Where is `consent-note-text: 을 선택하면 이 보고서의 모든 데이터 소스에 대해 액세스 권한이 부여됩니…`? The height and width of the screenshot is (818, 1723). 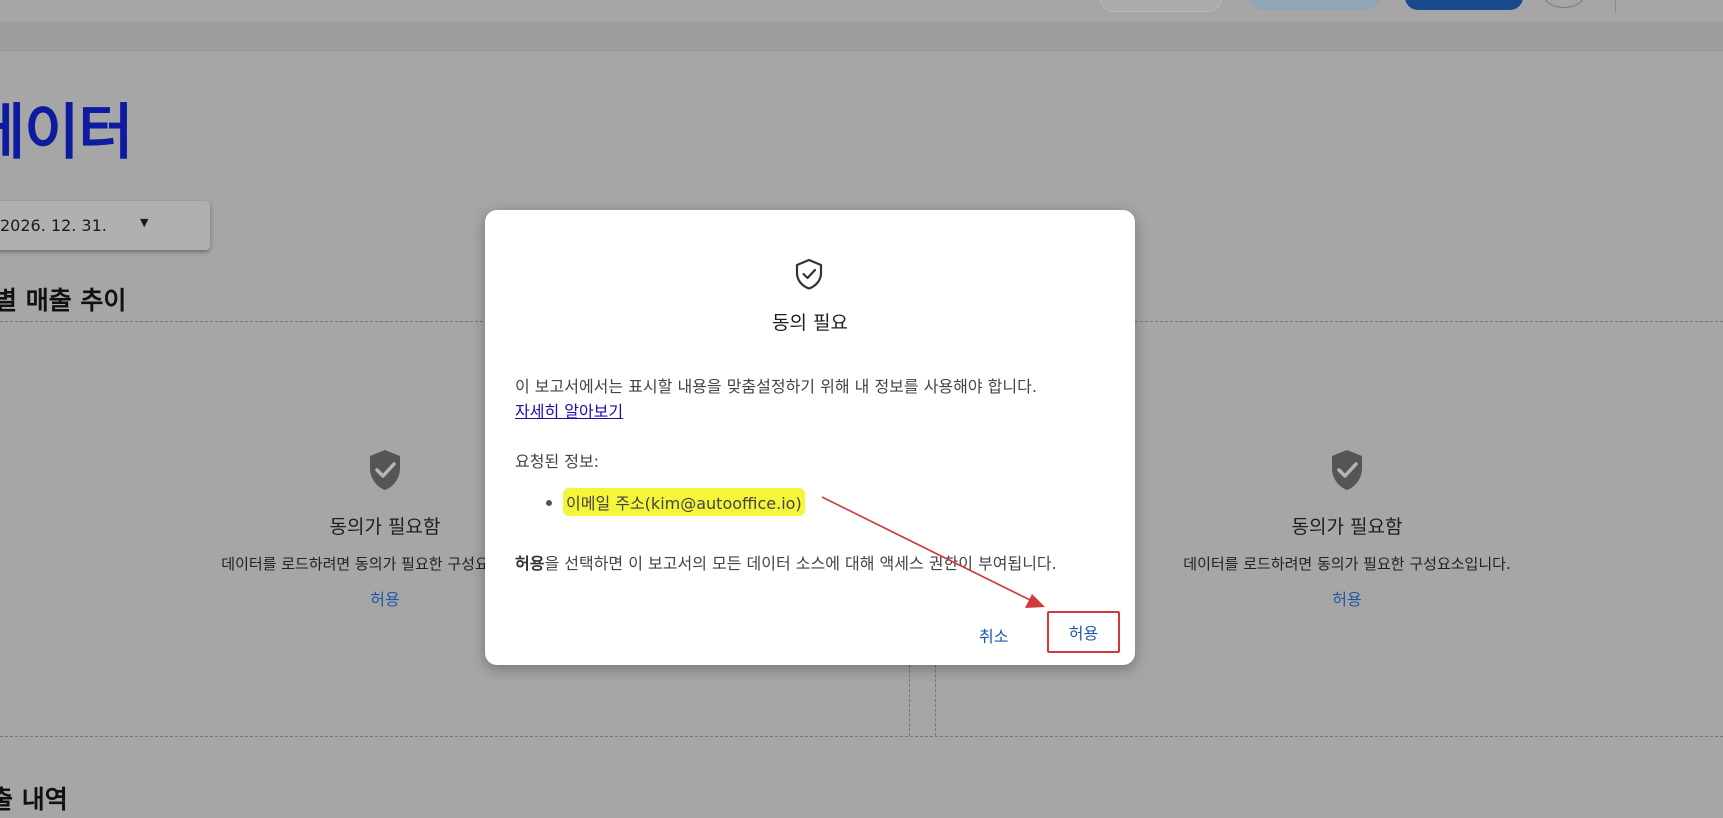
consent-note-text: 을 선택하면 이 보고서의 모든 데이터 소스에 대해 액세스 권한이 부여됩니… is located at coordinates (800, 563).